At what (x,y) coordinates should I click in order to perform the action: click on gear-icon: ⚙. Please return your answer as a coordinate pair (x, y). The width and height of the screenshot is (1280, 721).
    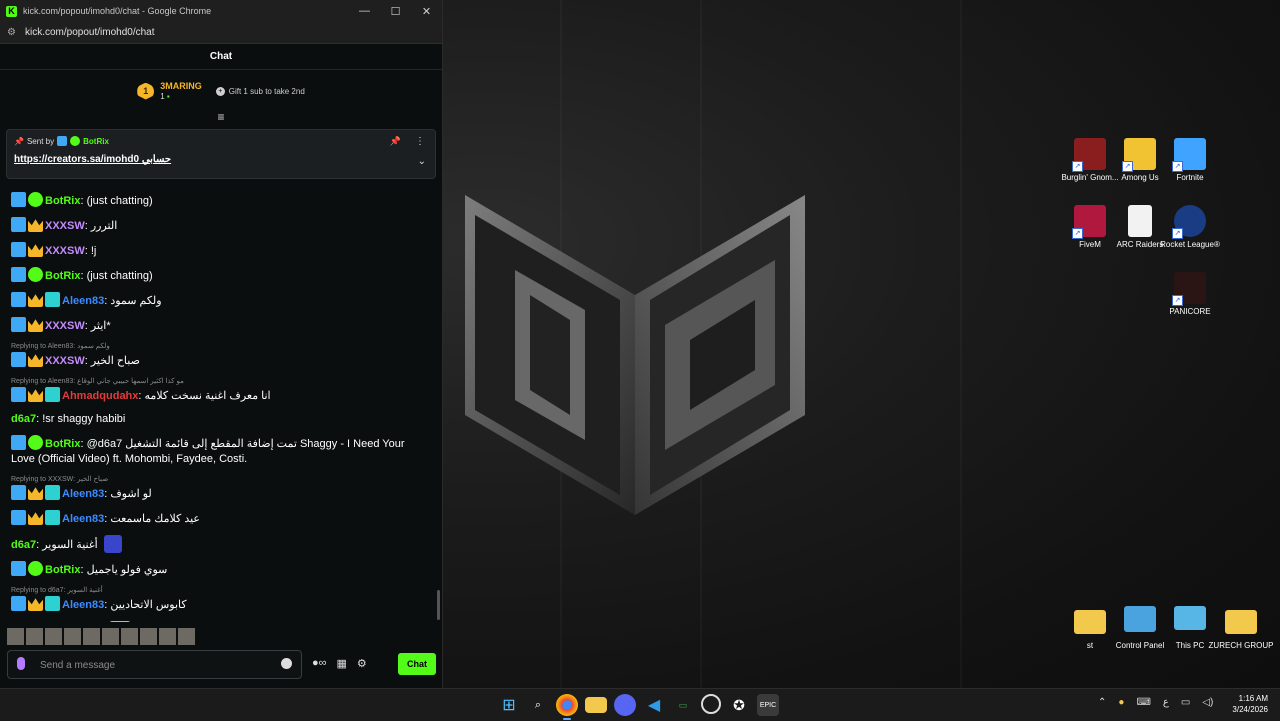
    Looking at the image, I should click on (362, 663).